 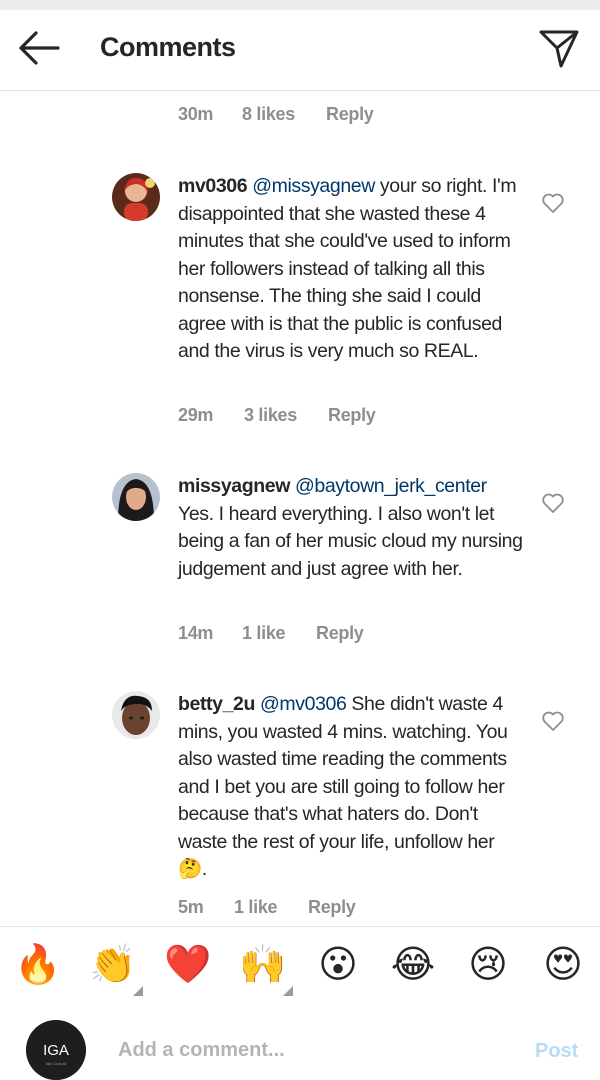 I want to click on heart-emoji-button: ❤️, so click(x=188, y=964).